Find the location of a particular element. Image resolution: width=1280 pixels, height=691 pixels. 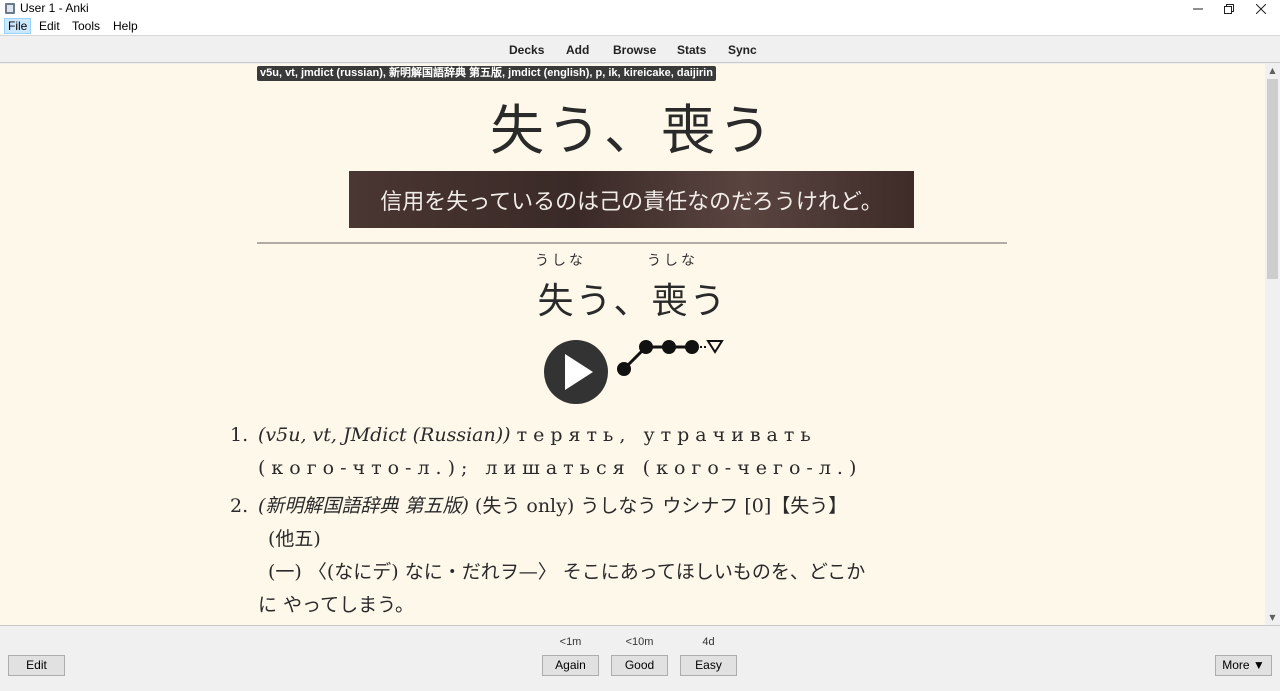

toolbar-decks: Decks is located at coordinates (526, 50).